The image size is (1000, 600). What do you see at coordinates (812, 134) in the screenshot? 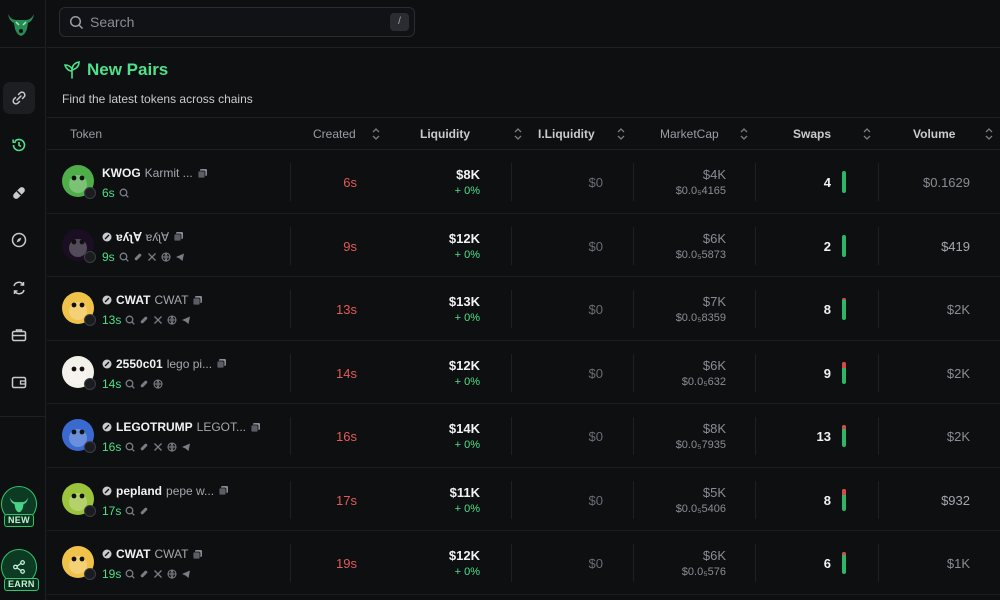
I see `column-header-swaps: Swaps` at bounding box center [812, 134].